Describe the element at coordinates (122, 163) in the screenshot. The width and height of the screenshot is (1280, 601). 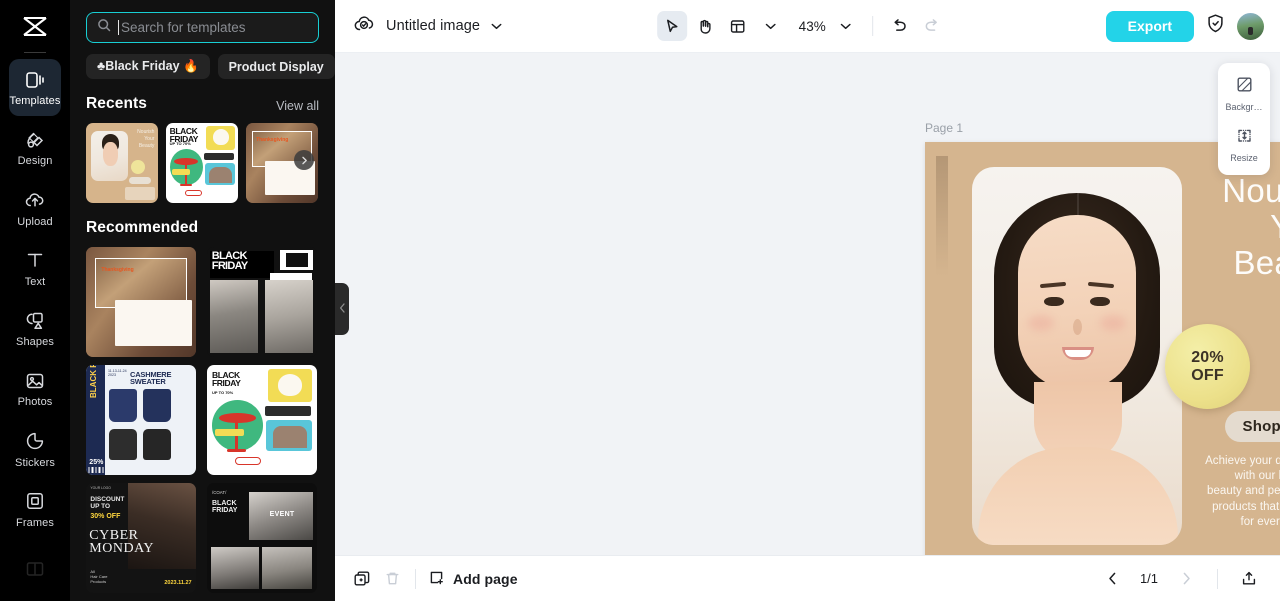
I see `recent-template-1: Nourish Your Beauty` at that location.